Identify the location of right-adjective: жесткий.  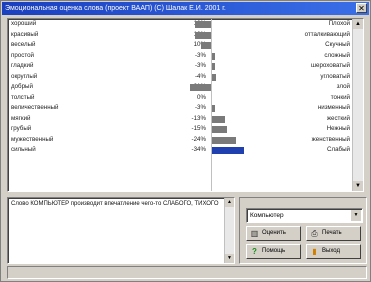
(338, 118).